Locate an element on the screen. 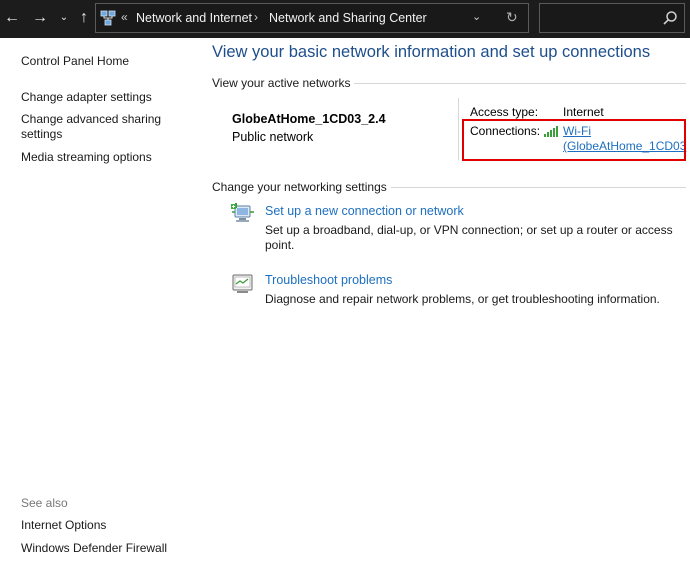 Image resolution: width=690 pixels, height=565 pixels. set-up-new-connection-link: Set up a new connection or network is located at coordinates (364, 211).